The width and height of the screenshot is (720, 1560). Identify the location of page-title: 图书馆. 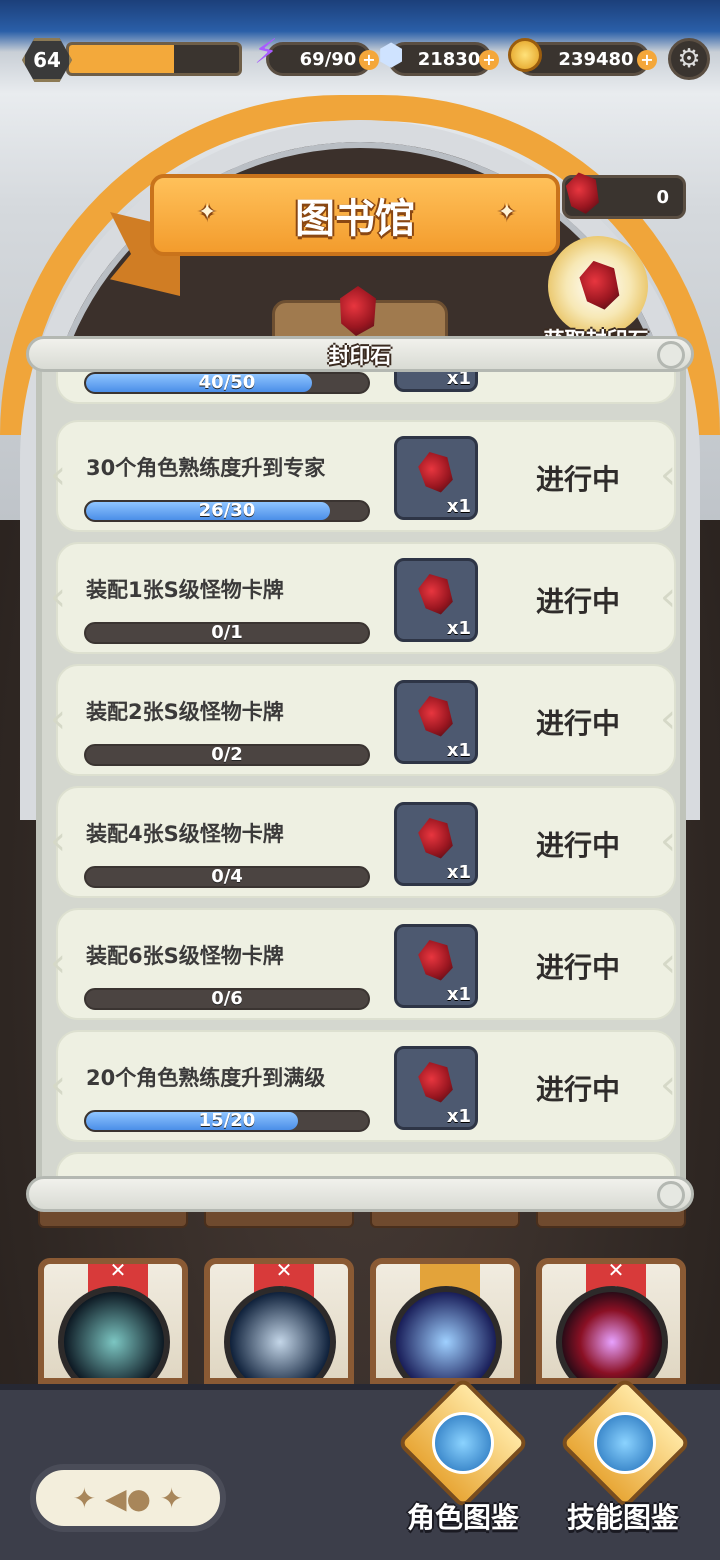
(355, 219).